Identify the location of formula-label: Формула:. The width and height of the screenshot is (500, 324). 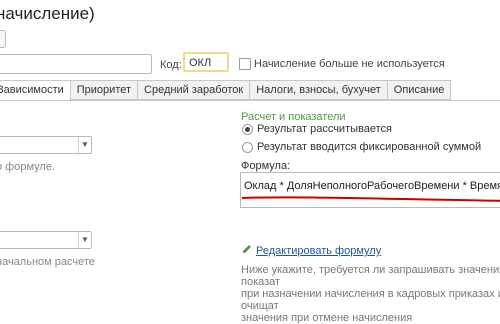
(266, 166).